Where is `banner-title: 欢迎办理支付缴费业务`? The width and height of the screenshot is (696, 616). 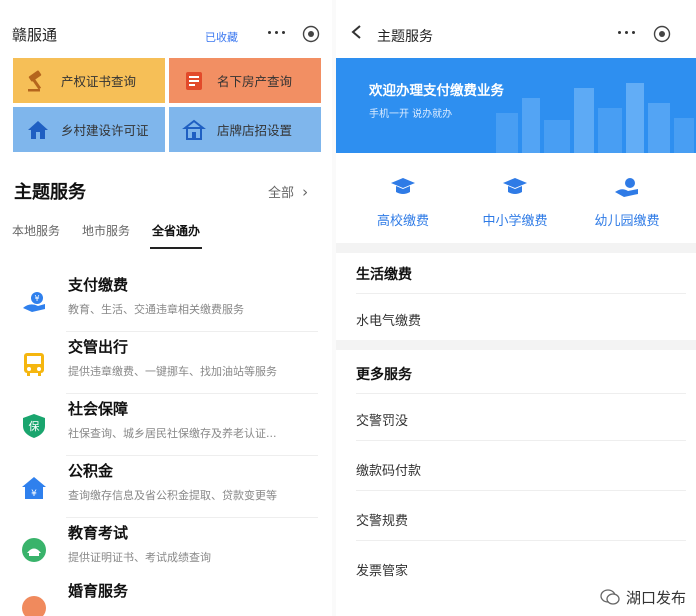 banner-title: 欢迎办理支付缴费业务 is located at coordinates (436, 91).